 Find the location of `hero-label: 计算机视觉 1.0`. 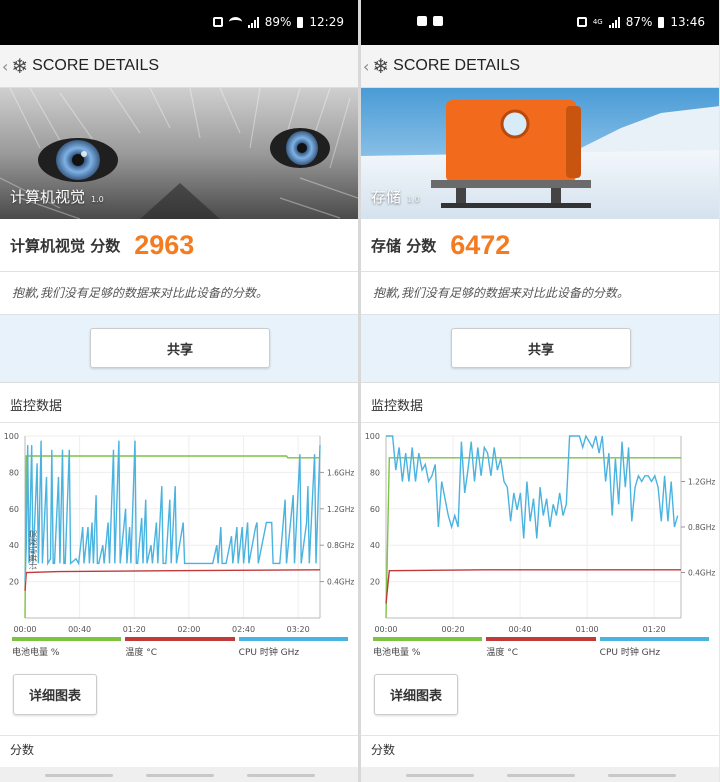

hero-label: 计算机视觉 1.0 is located at coordinates (57, 196).